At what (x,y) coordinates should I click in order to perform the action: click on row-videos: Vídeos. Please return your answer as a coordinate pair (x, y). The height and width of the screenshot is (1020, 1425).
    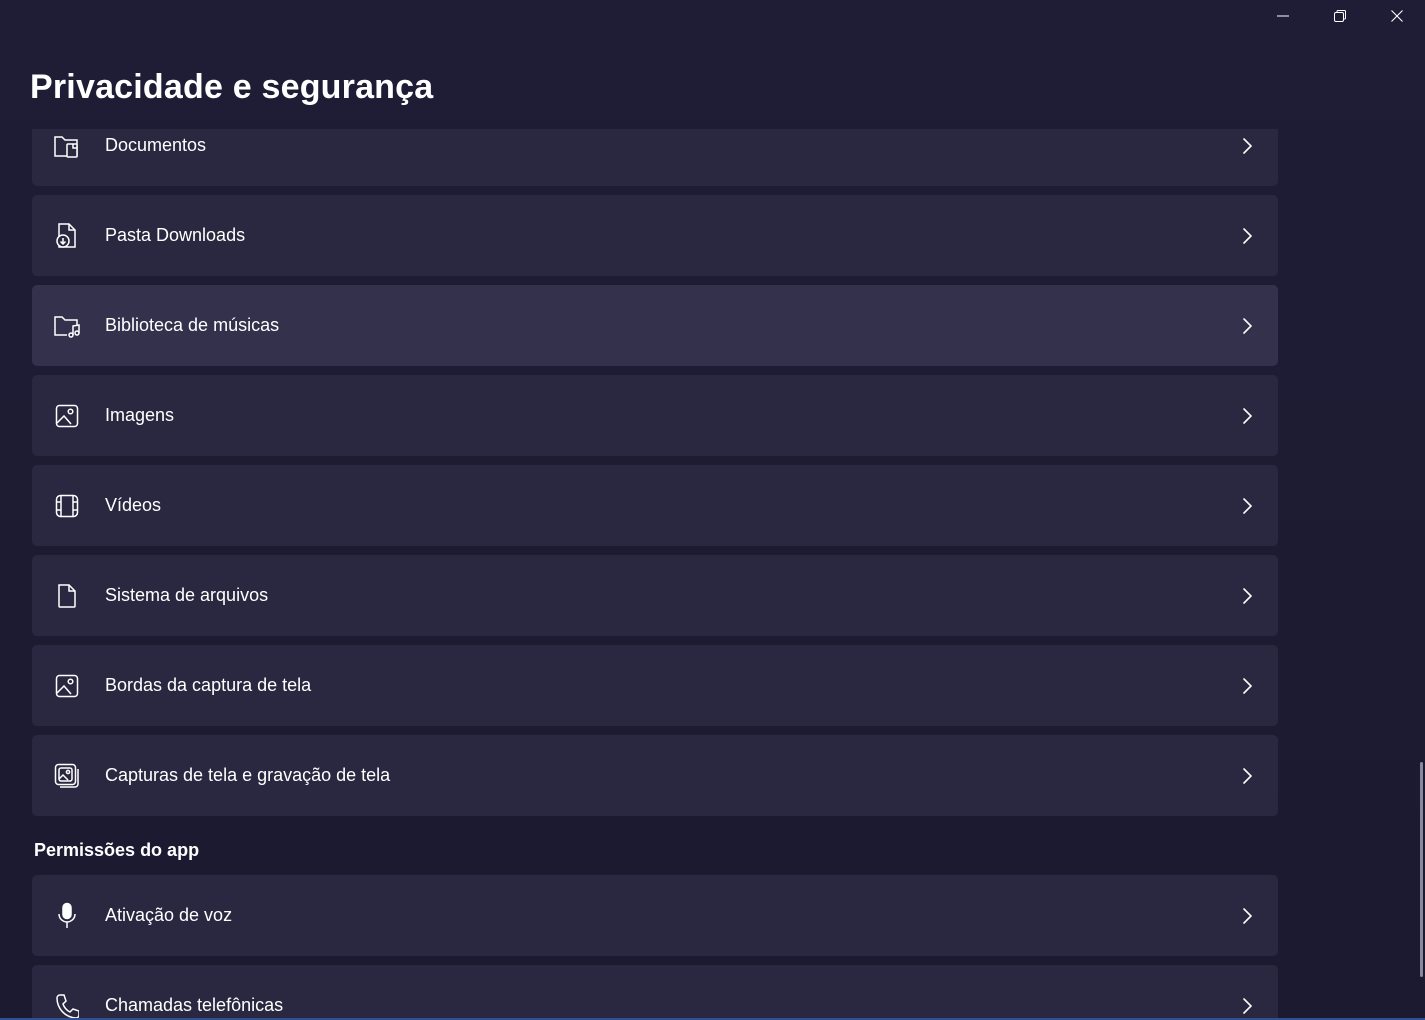
    Looking at the image, I should click on (655, 505).